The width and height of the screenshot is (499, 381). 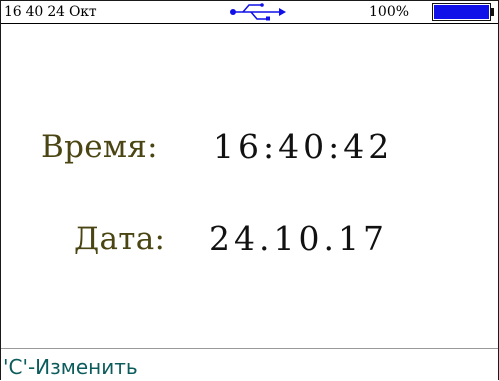 I want to click on status-bar: 16 40 24 Окт 100%, so click(x=249, y=12).